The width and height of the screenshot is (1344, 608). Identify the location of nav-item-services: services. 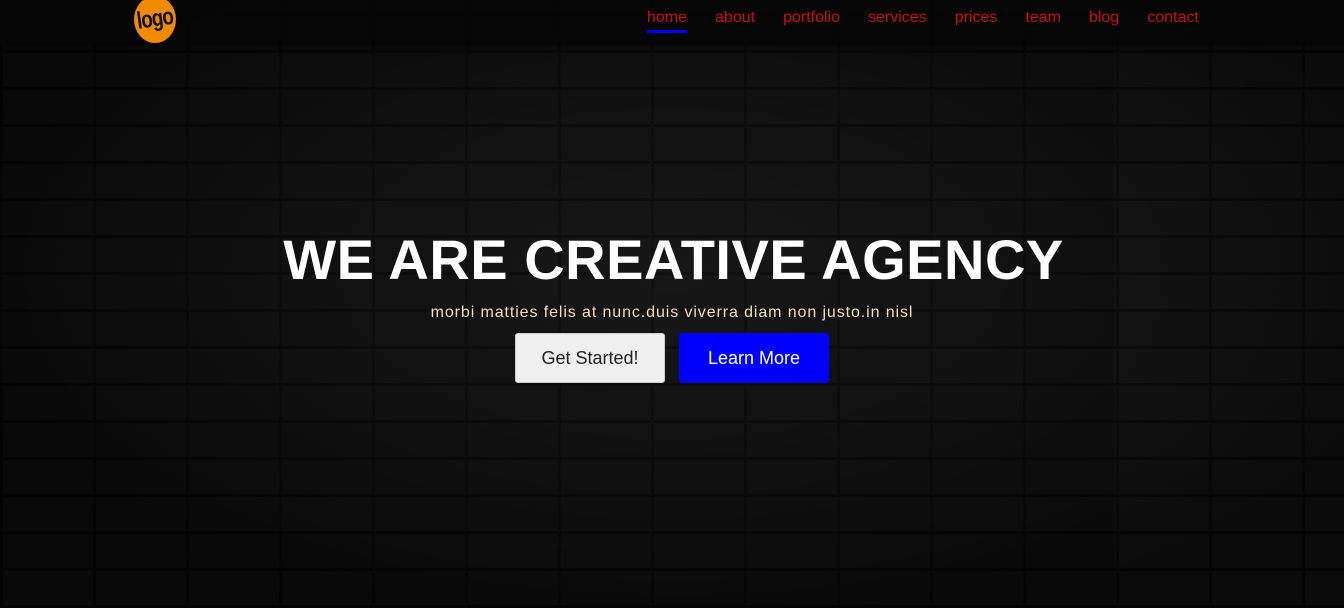
(897, 18).